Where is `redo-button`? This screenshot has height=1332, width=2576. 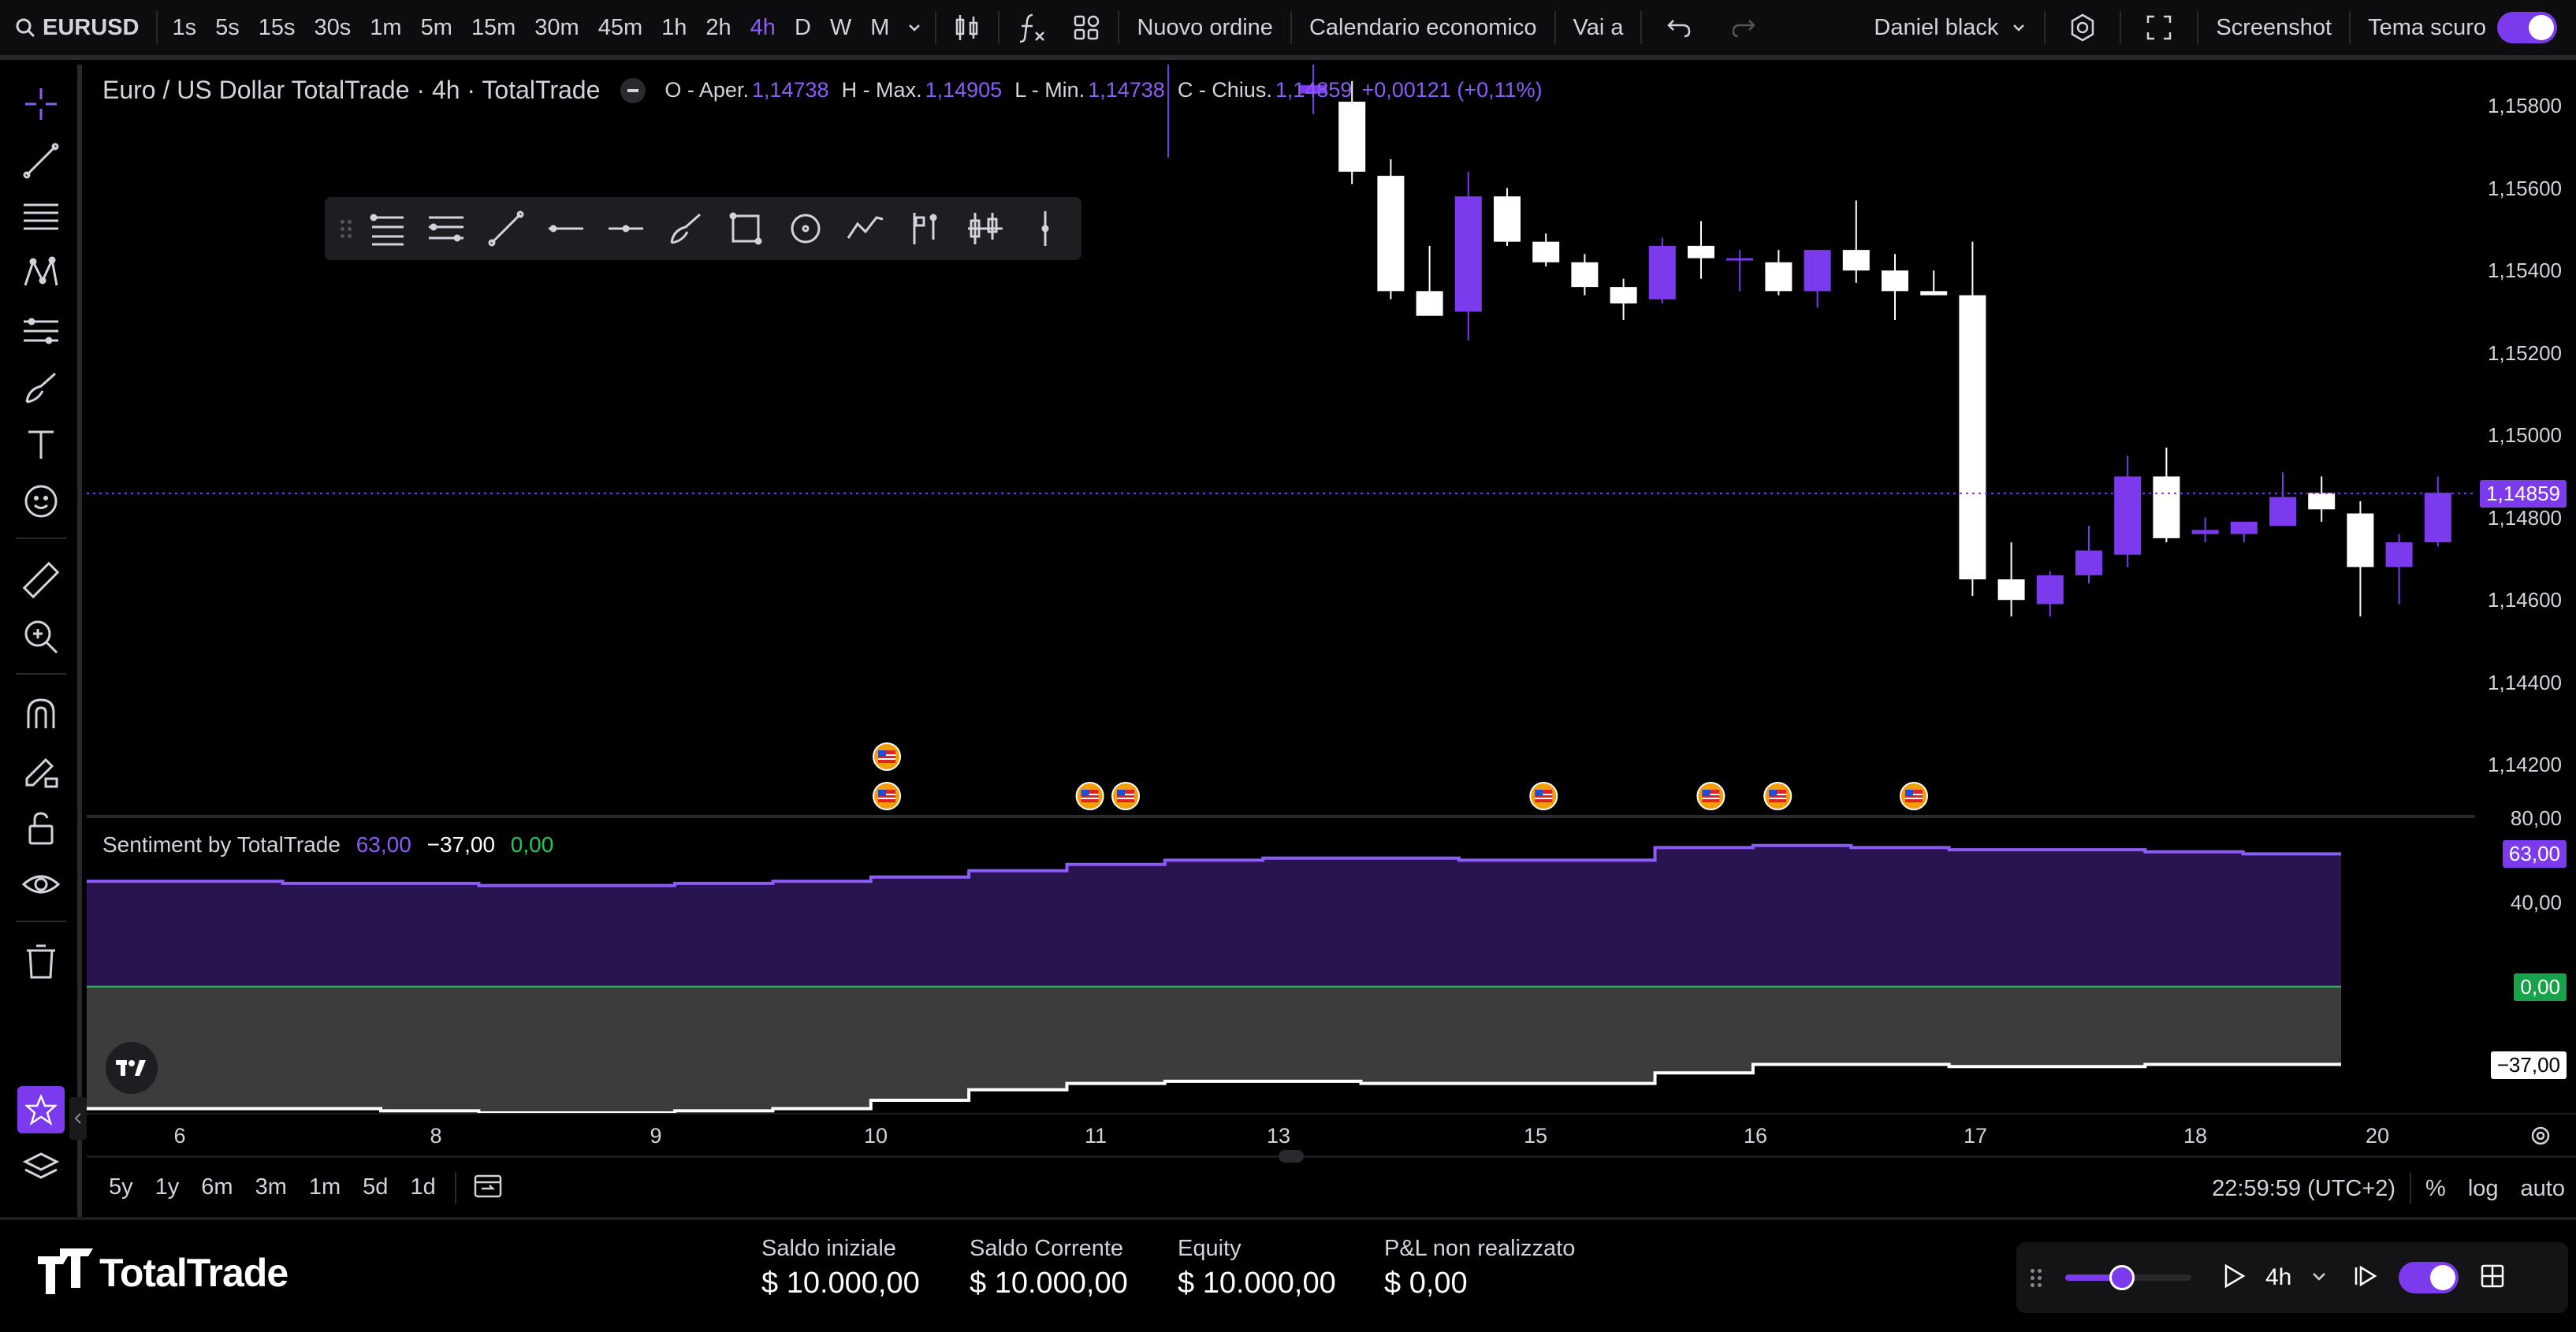
redo-button is located at coordinates (1743, 29).